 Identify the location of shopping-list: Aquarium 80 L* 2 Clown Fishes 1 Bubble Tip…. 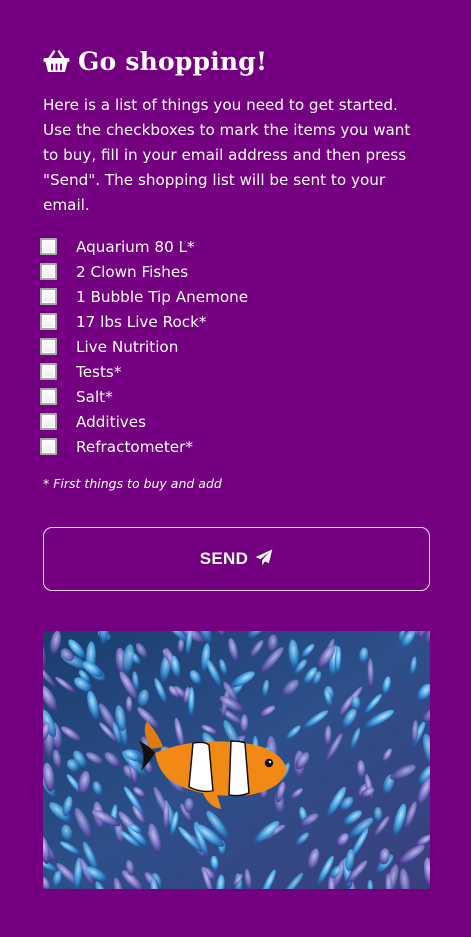
(144, 346).